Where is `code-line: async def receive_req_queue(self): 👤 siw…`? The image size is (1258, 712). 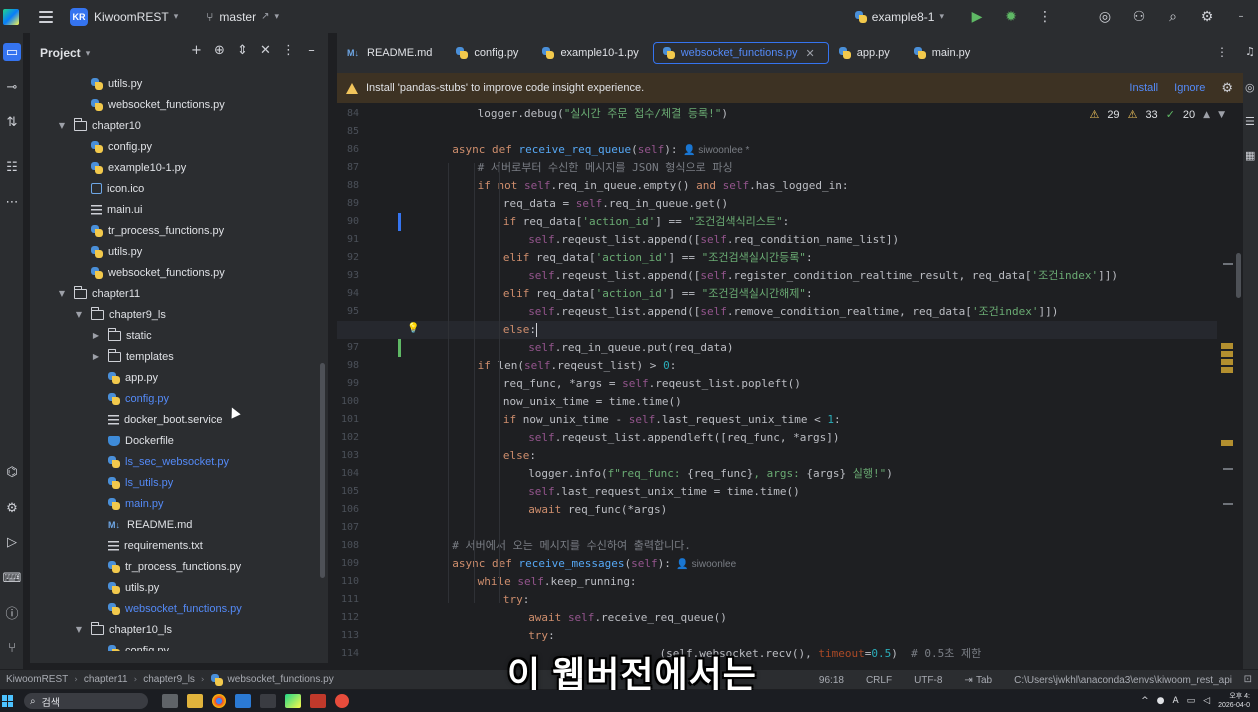 code-line: async def receive_req_queue(self): 👤 siw… is located at coordinates (600, 150).